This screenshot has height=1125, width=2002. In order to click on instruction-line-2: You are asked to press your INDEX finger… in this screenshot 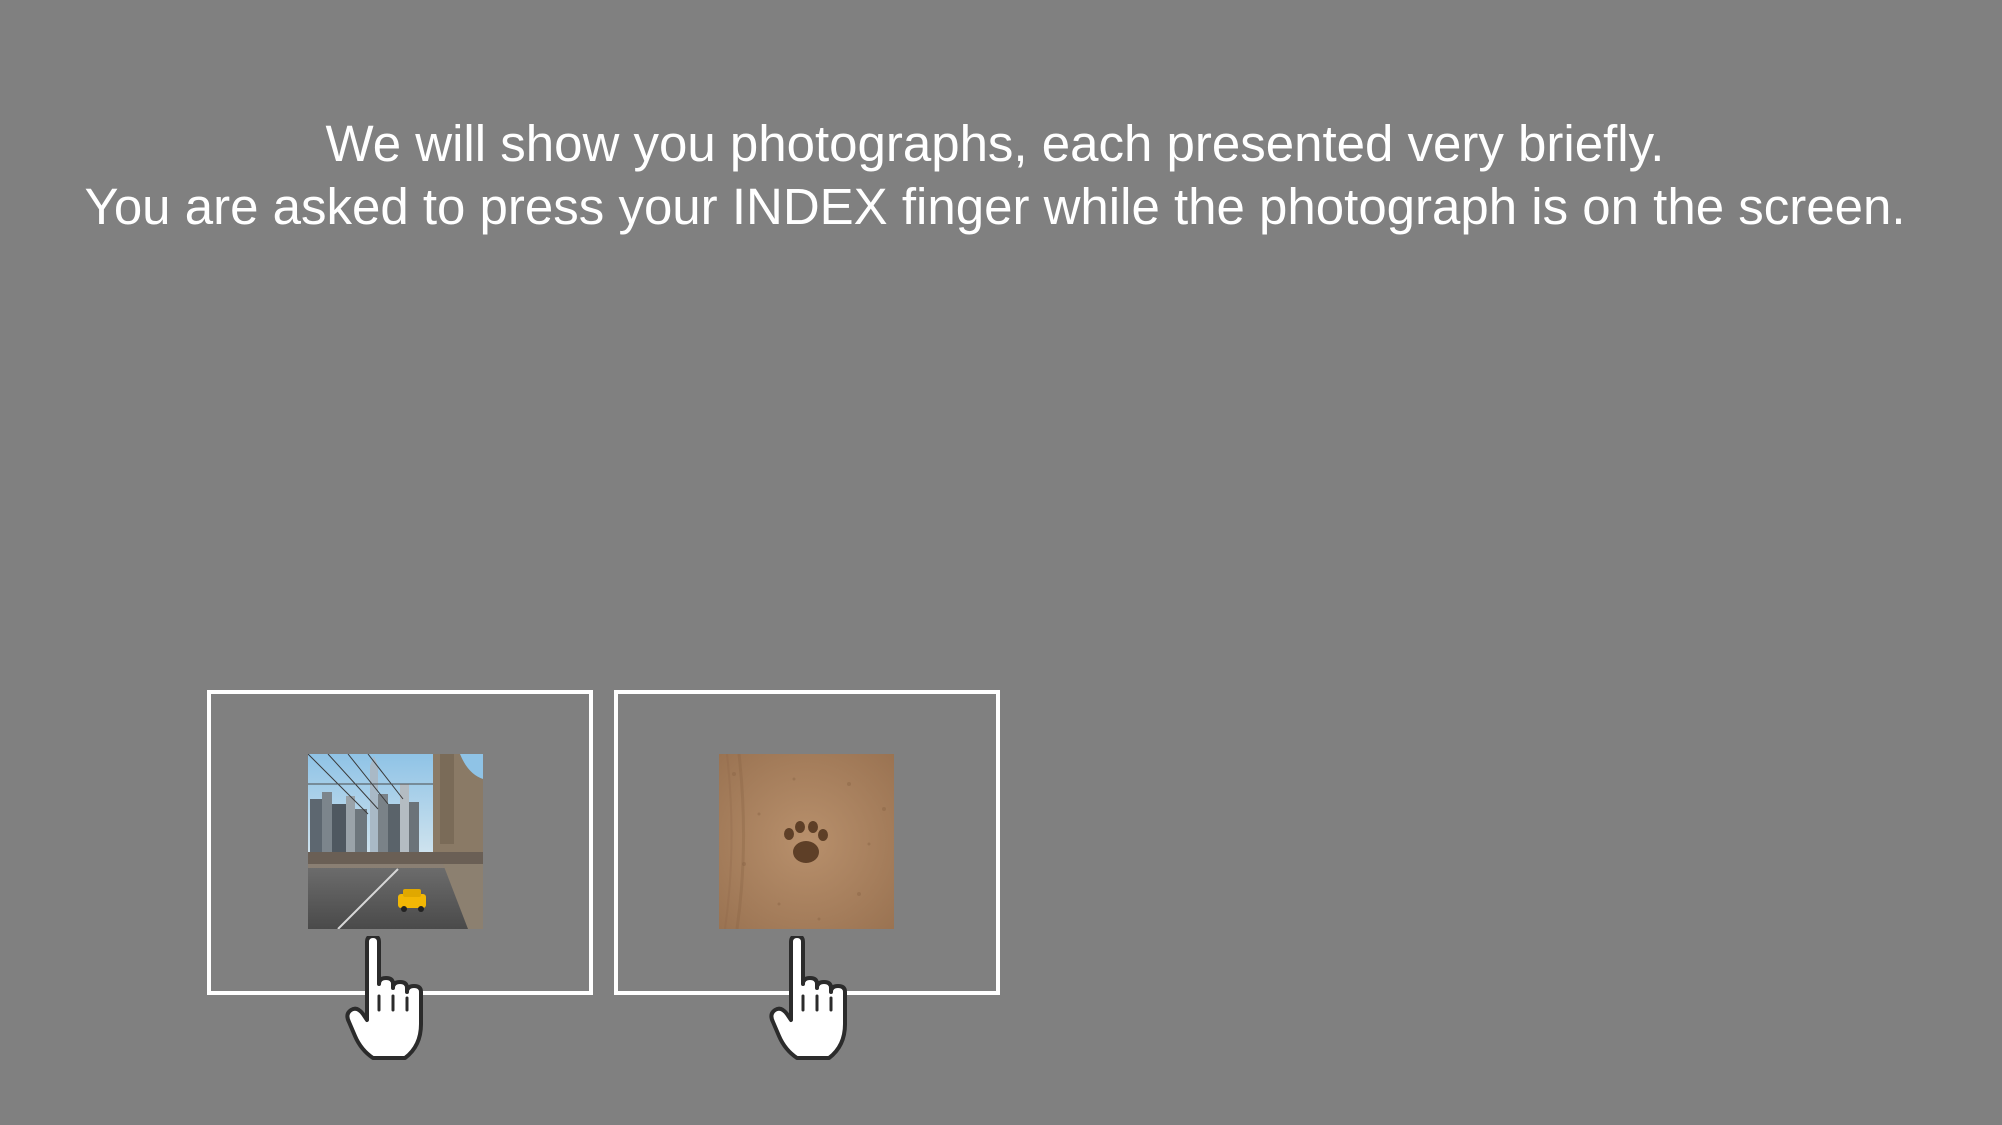, I will do `click(995, 206)`.